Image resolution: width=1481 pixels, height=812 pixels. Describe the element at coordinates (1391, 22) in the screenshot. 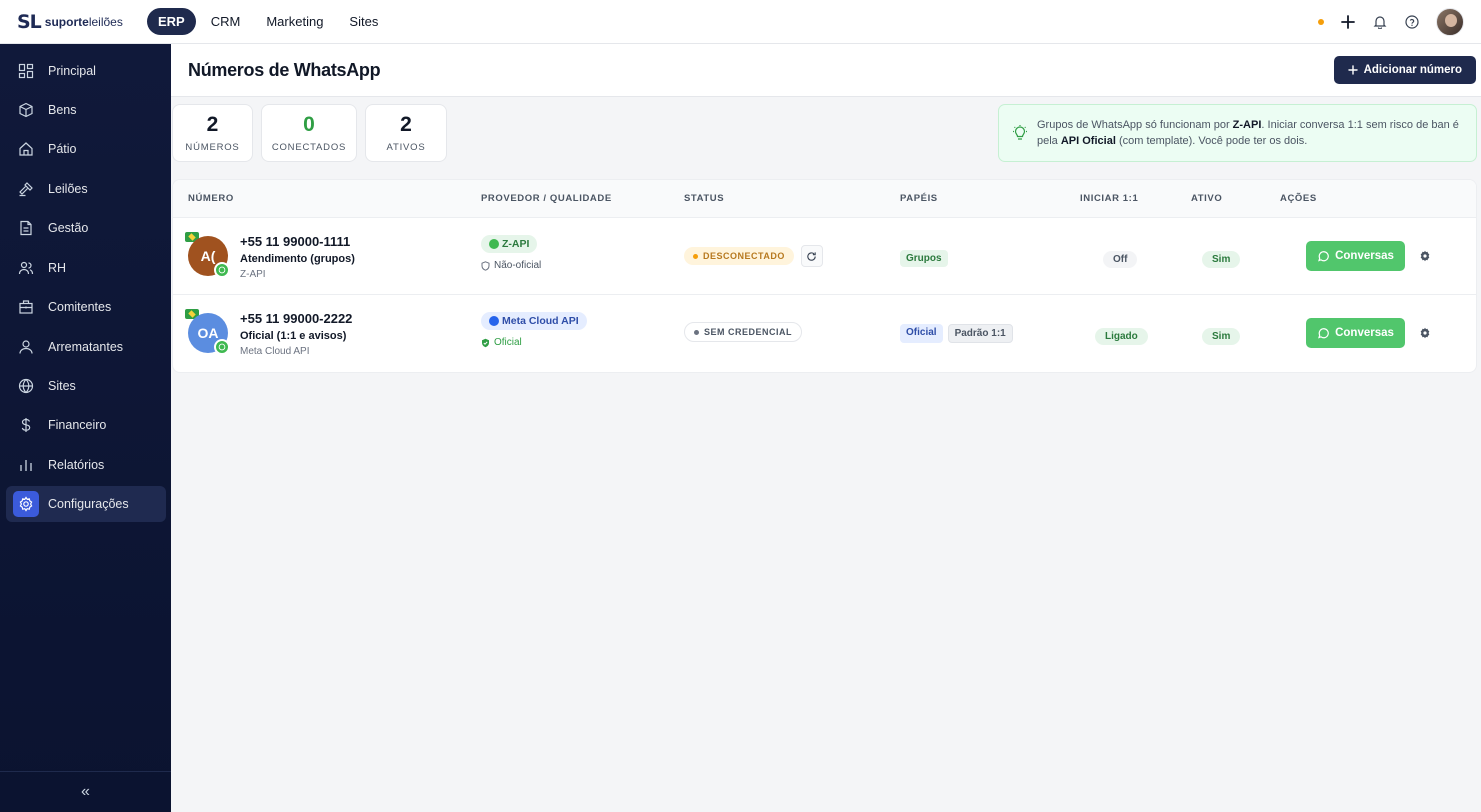

I see `top-actions` at that location.